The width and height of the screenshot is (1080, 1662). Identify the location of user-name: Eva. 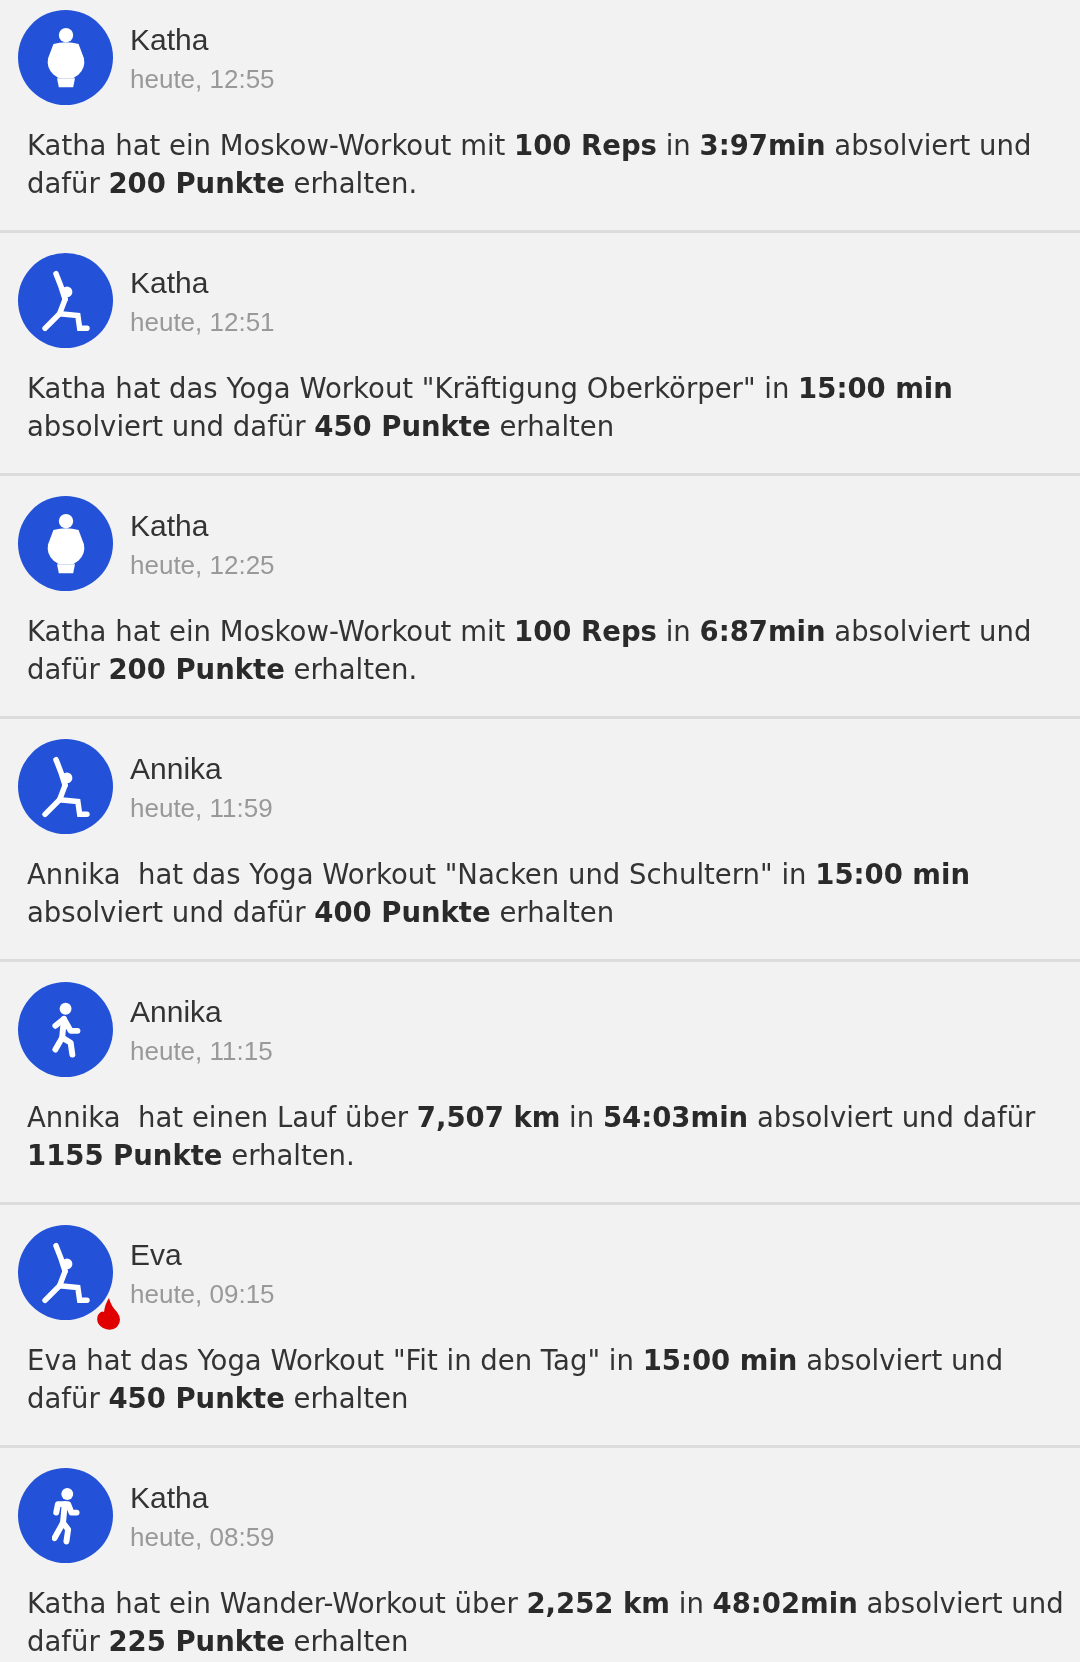
(156, 1255).